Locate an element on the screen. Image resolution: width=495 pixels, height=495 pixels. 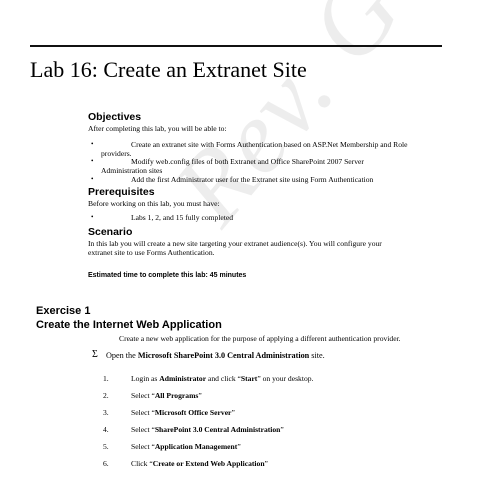
objective-item-1-cont: providers. is located at coordinates (116, 153).